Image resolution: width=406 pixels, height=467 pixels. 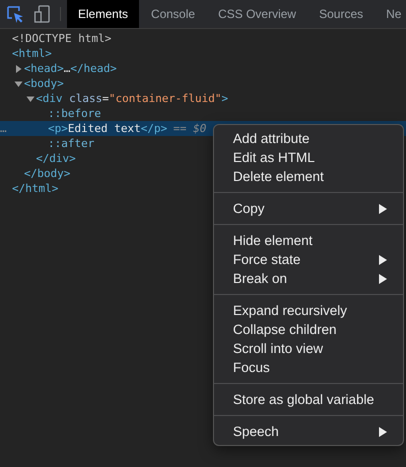 I want to click on menu-item: Edit as HTML, so click(x=308, y=157).